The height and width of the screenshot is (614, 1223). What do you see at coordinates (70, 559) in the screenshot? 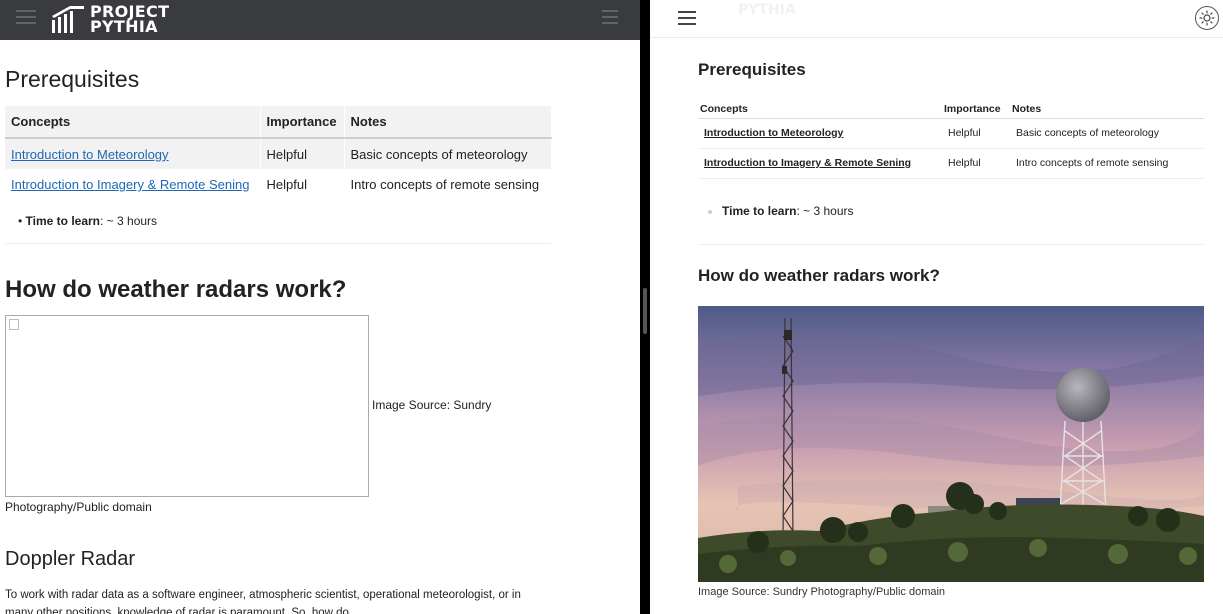
I see `doppler-heading: Doppler Radar` at bounding box center [70, 559].